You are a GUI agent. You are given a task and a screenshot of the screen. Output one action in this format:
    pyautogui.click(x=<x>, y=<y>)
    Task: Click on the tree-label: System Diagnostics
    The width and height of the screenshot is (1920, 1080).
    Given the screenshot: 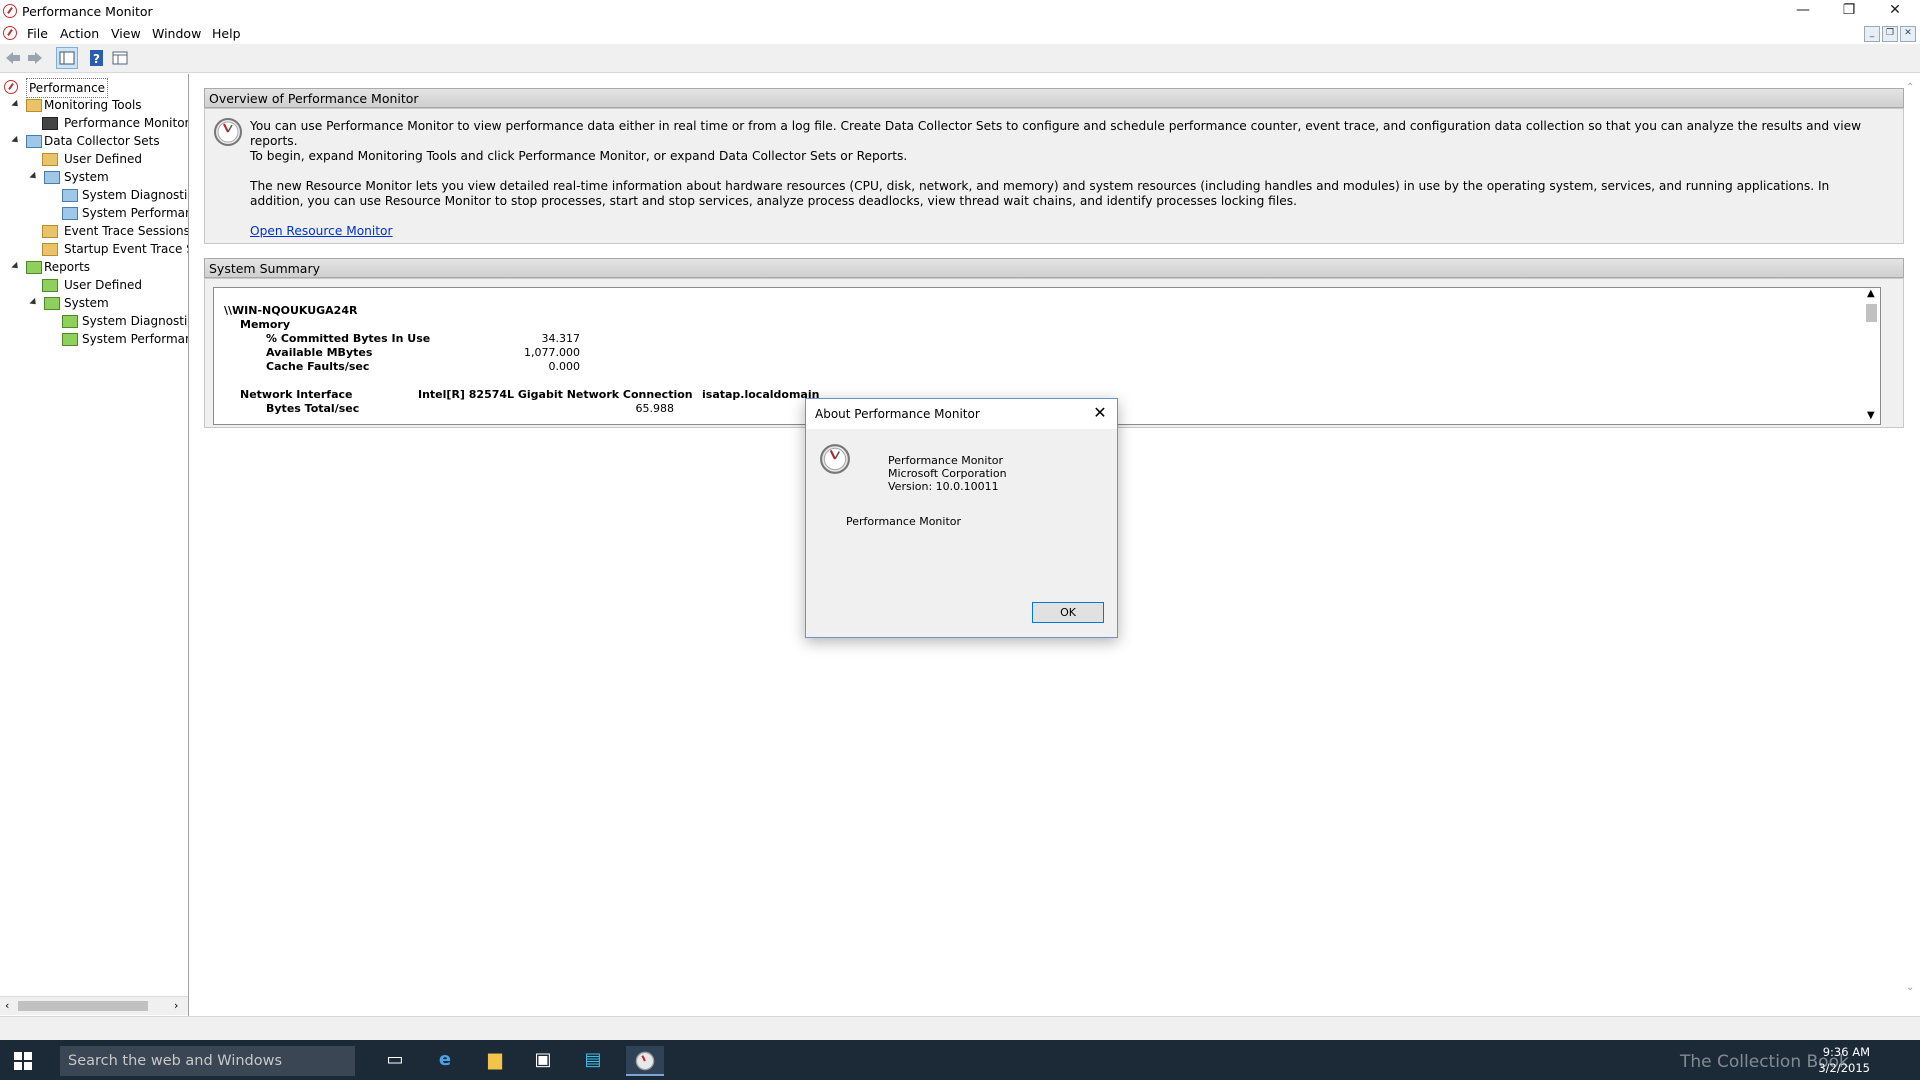 What is the action you would take?
    pyautogui.click(x=135, y=195)
    